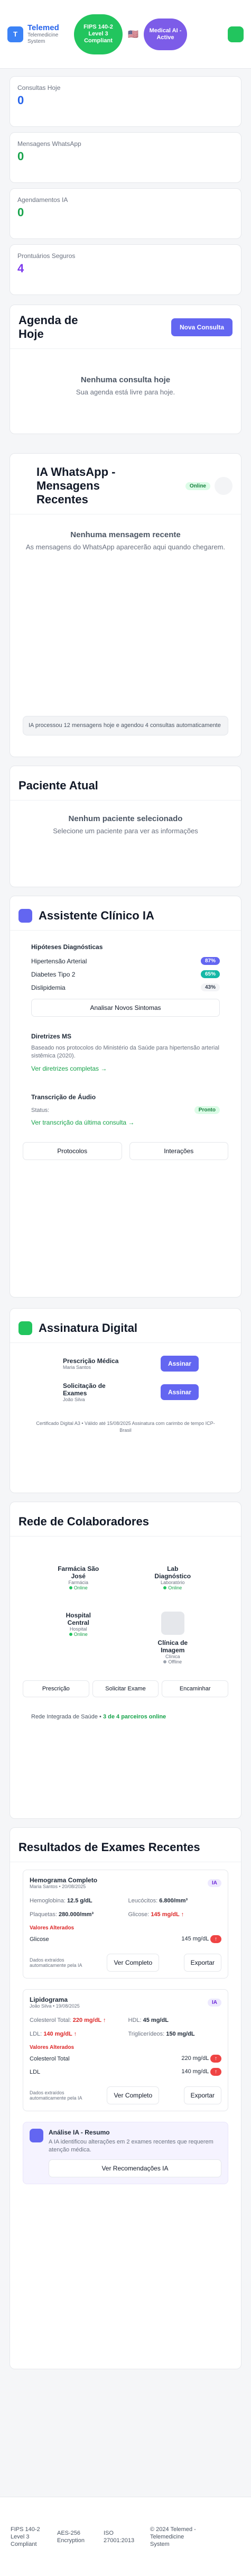 The height and width of the screenshot is (2576, 251). I want to click on field-value: 45 mg/dL, so click(156, 2020).